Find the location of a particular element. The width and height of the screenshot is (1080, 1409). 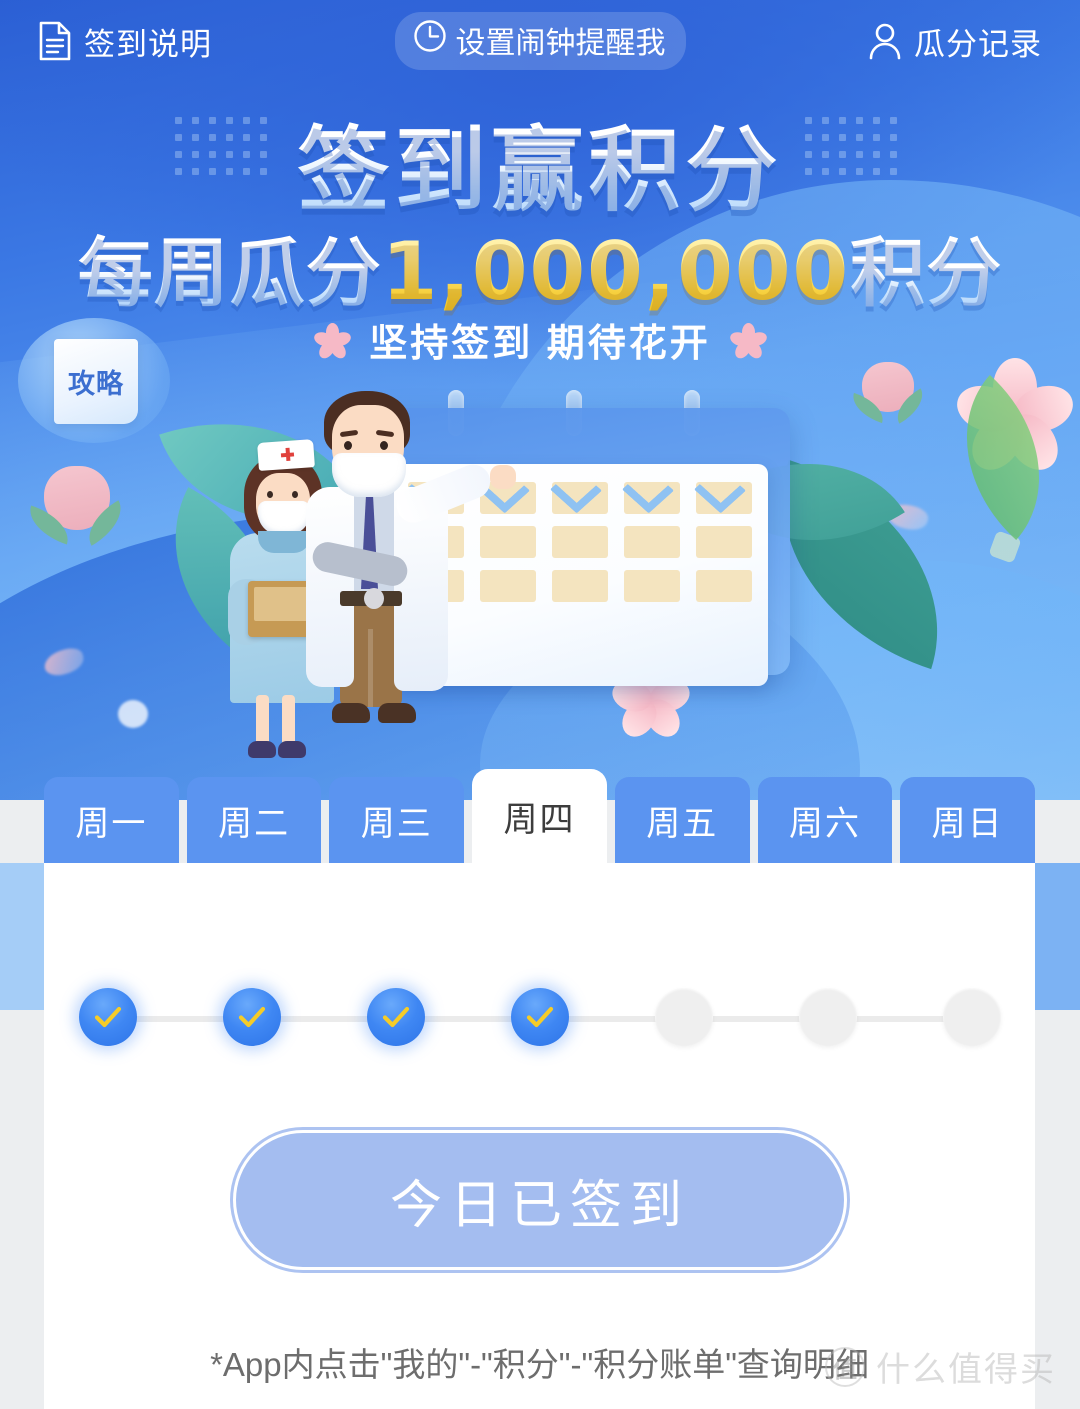

set-alarm-reminder-button: 设置闹钟提醒我 is located at coordinates (540, 41).